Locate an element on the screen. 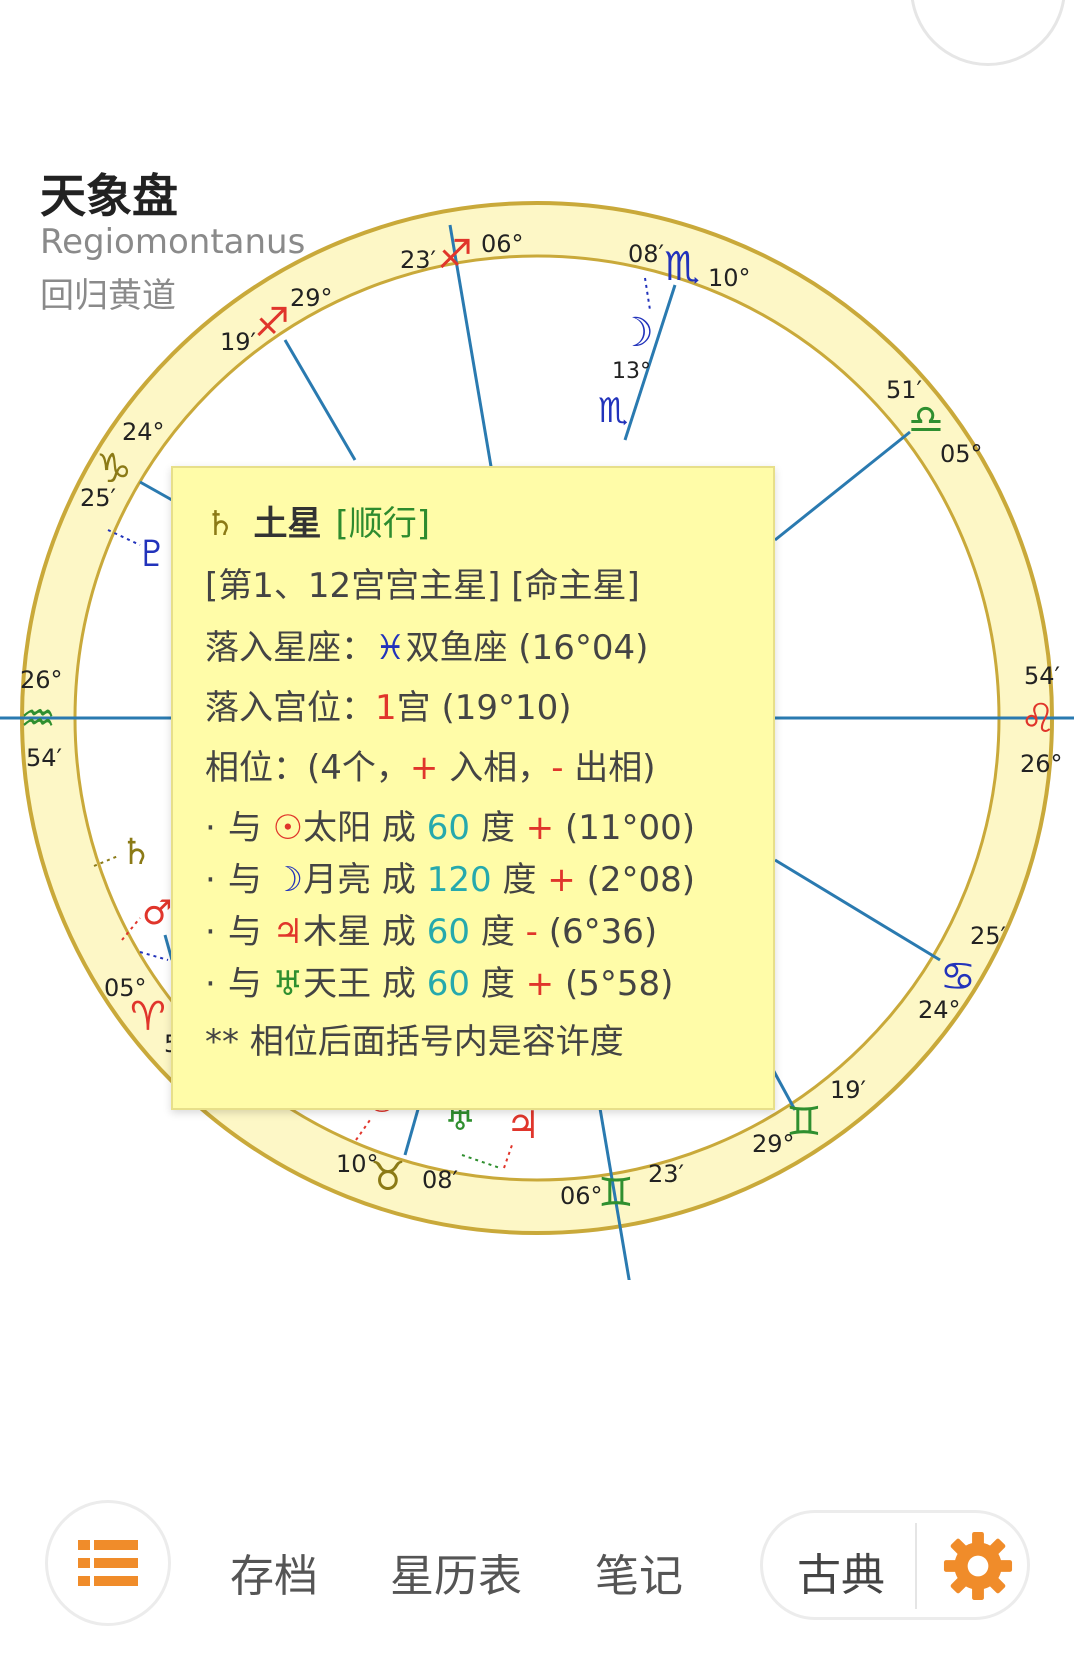 This screenshot has height=1653, width=1074. house-row: 落入宫位：1宫 (19°10) is located at coordinates (388, 704).